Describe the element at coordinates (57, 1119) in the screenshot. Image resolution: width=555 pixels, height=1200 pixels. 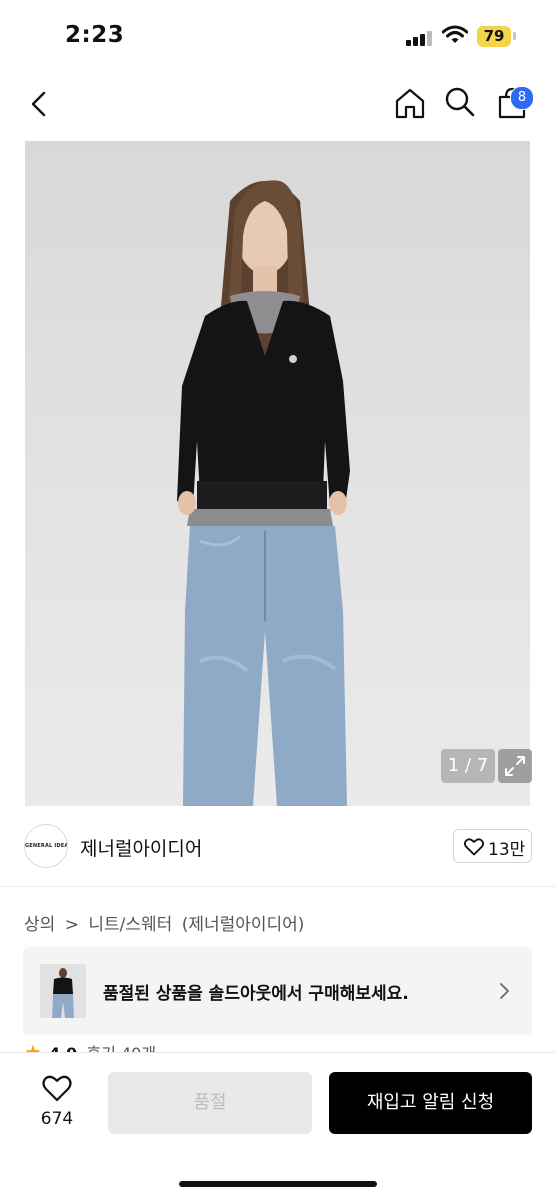
I see `wishlist-count: 674` at that location.